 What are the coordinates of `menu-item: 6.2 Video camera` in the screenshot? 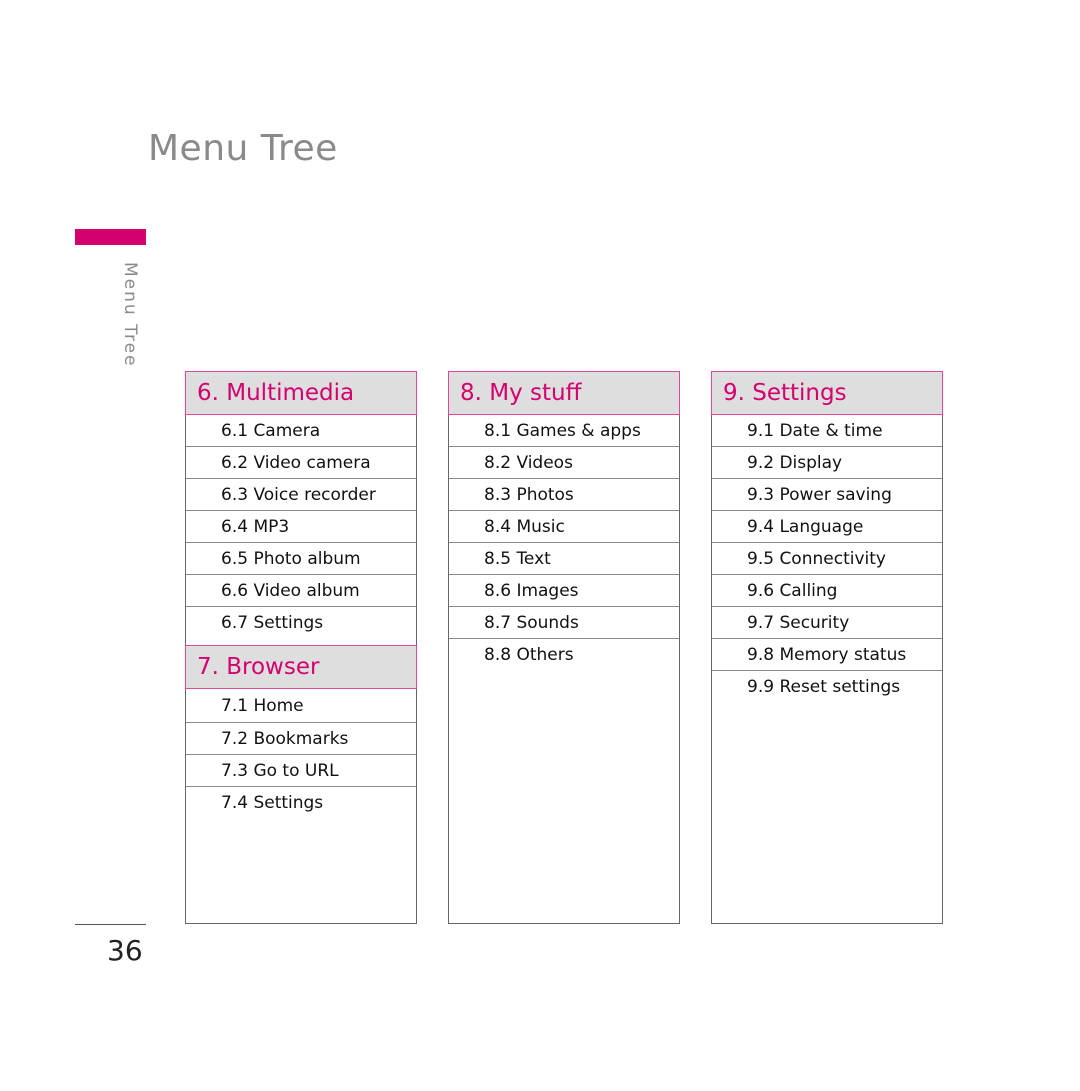 It's located at (301, 463).